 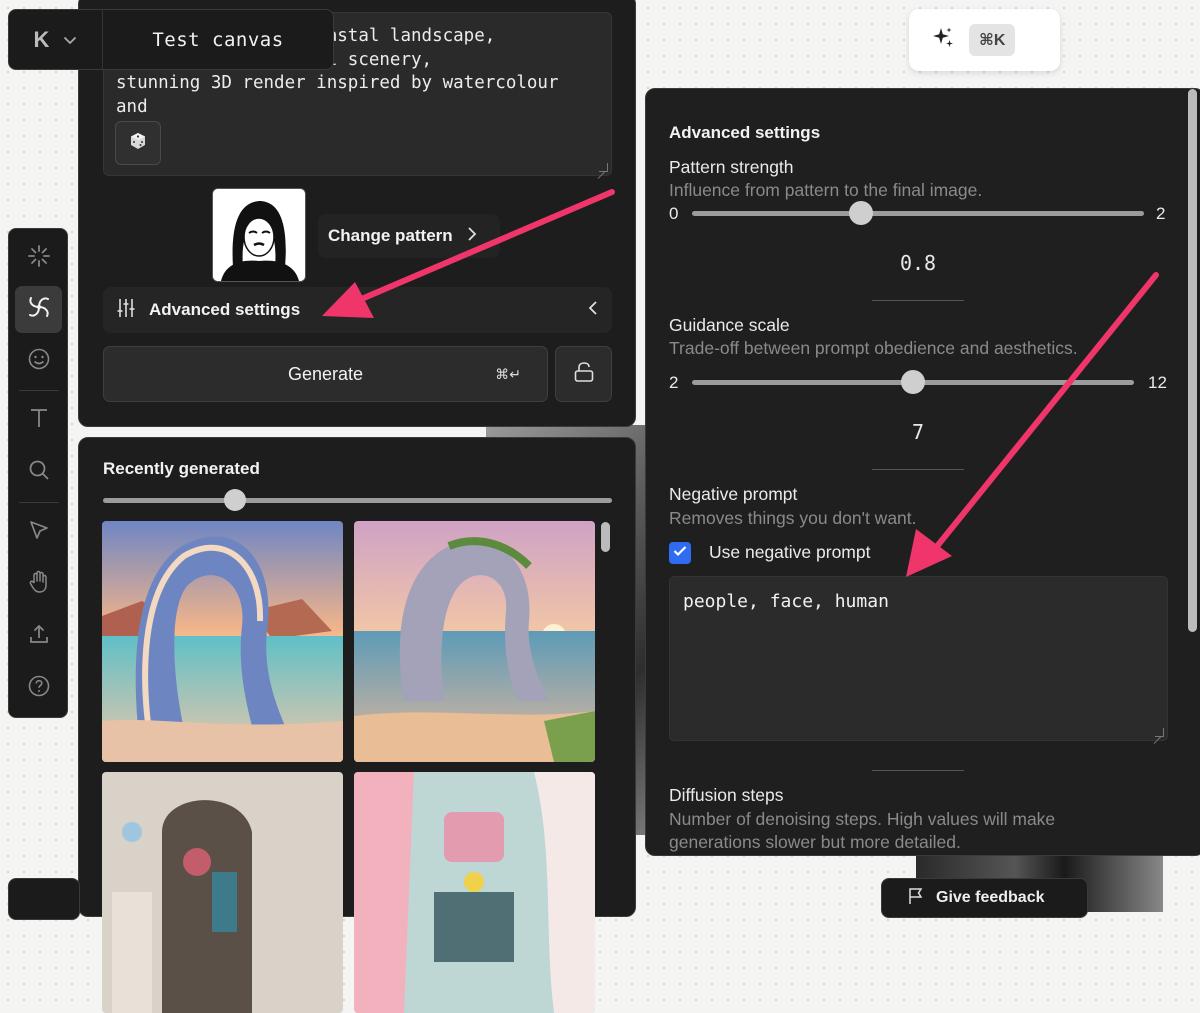 I want to click on checkmark-icon, so click(x=680, y=553).